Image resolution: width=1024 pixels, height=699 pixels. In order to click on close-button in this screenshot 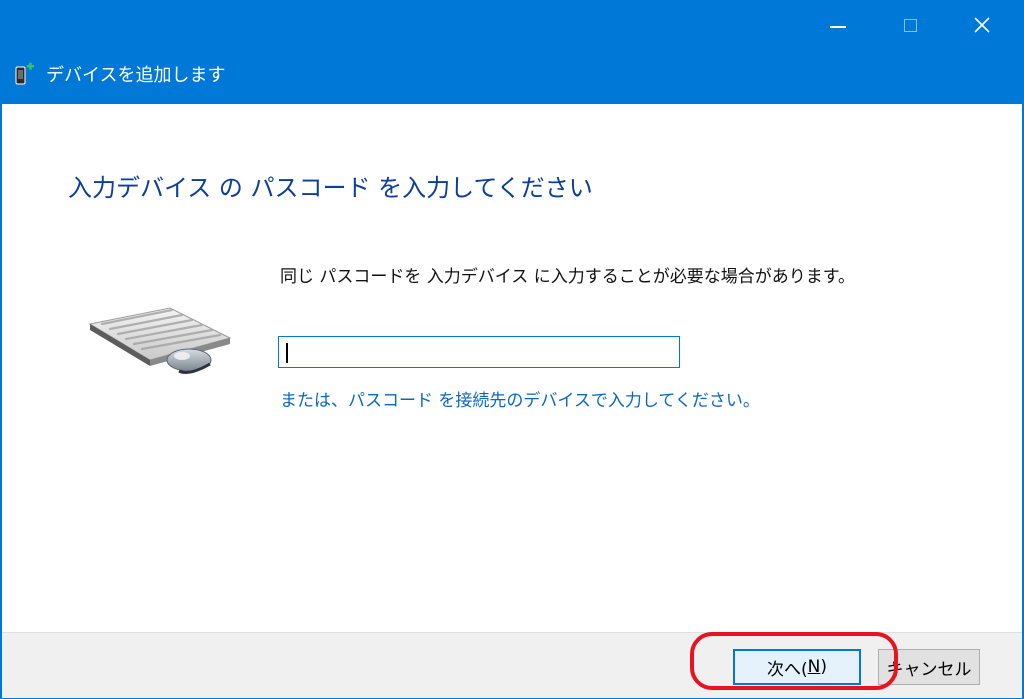, I will do `click(982, 25)`.